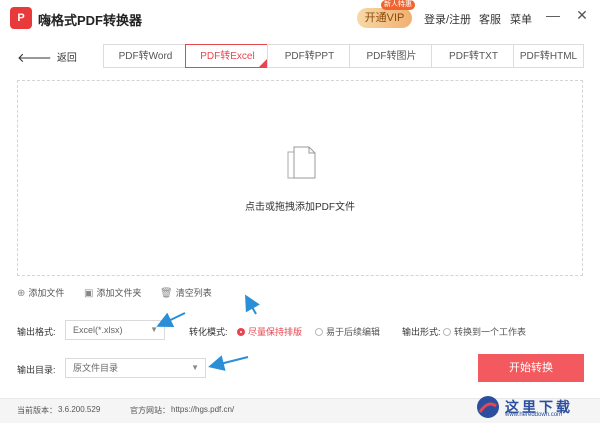 The image size is (600, 423). I want to click on vip-button: 开通VIP, so click(384, 18).